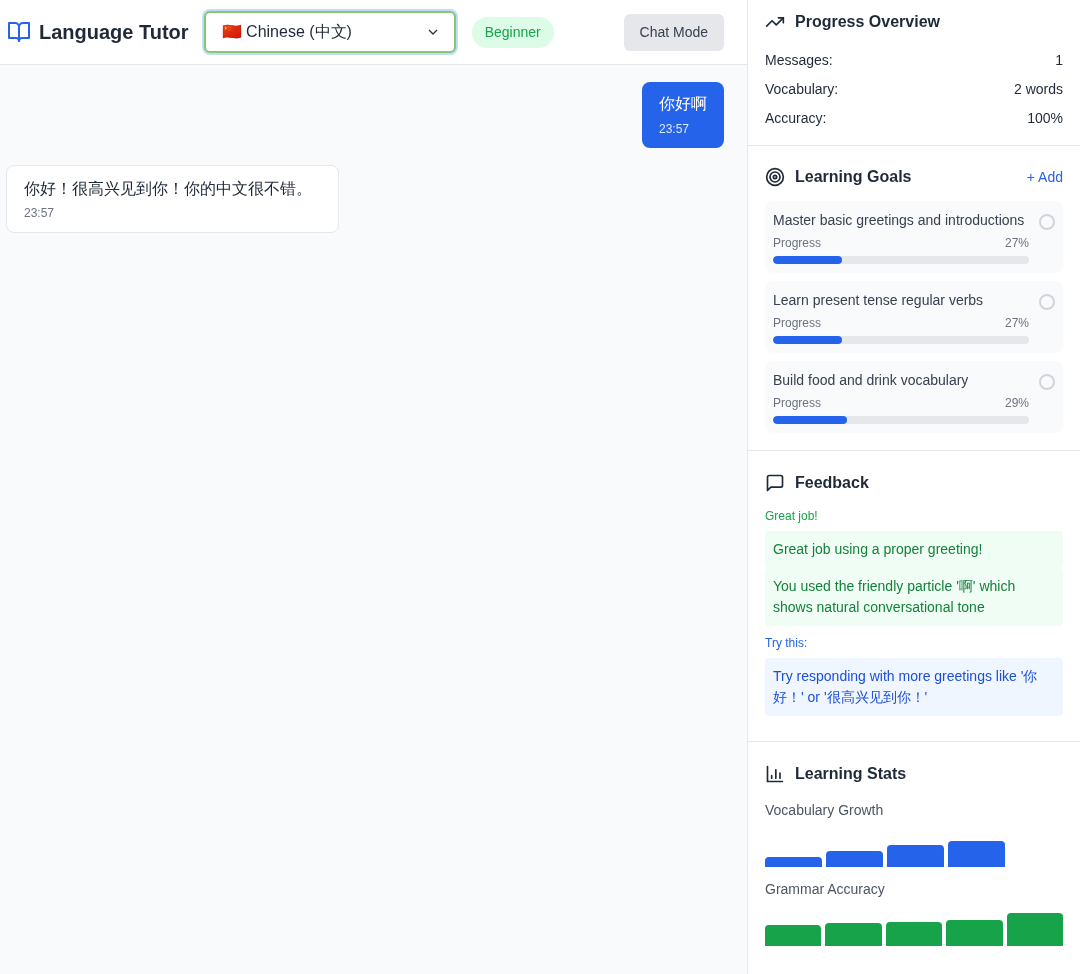 The height and width of the screenshot is (974, 1080). What do you see at coordinates (775, 483) in the screenshot?
I see `speech-bubble-icon` at bounding box center [775, 483].